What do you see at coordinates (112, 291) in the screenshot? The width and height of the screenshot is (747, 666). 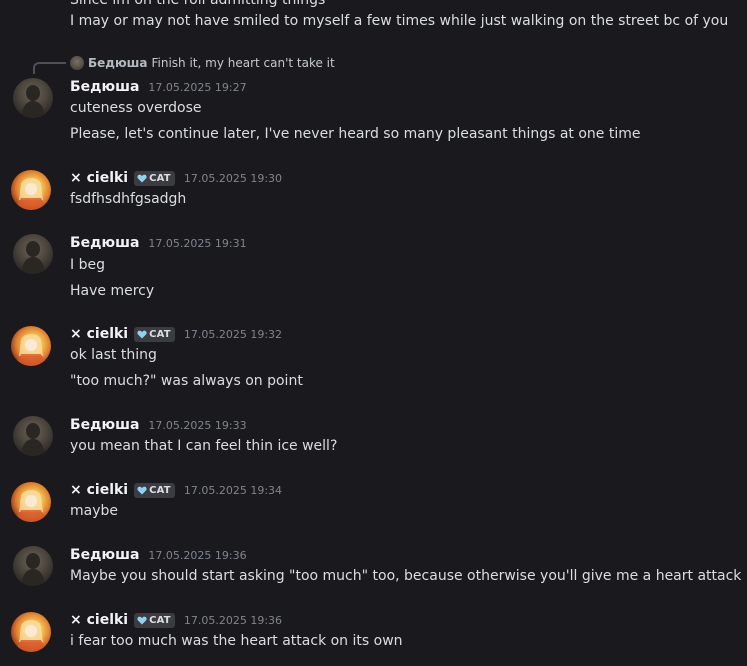 I see `message-text: Have mercy` at bounding box center [112, 291].